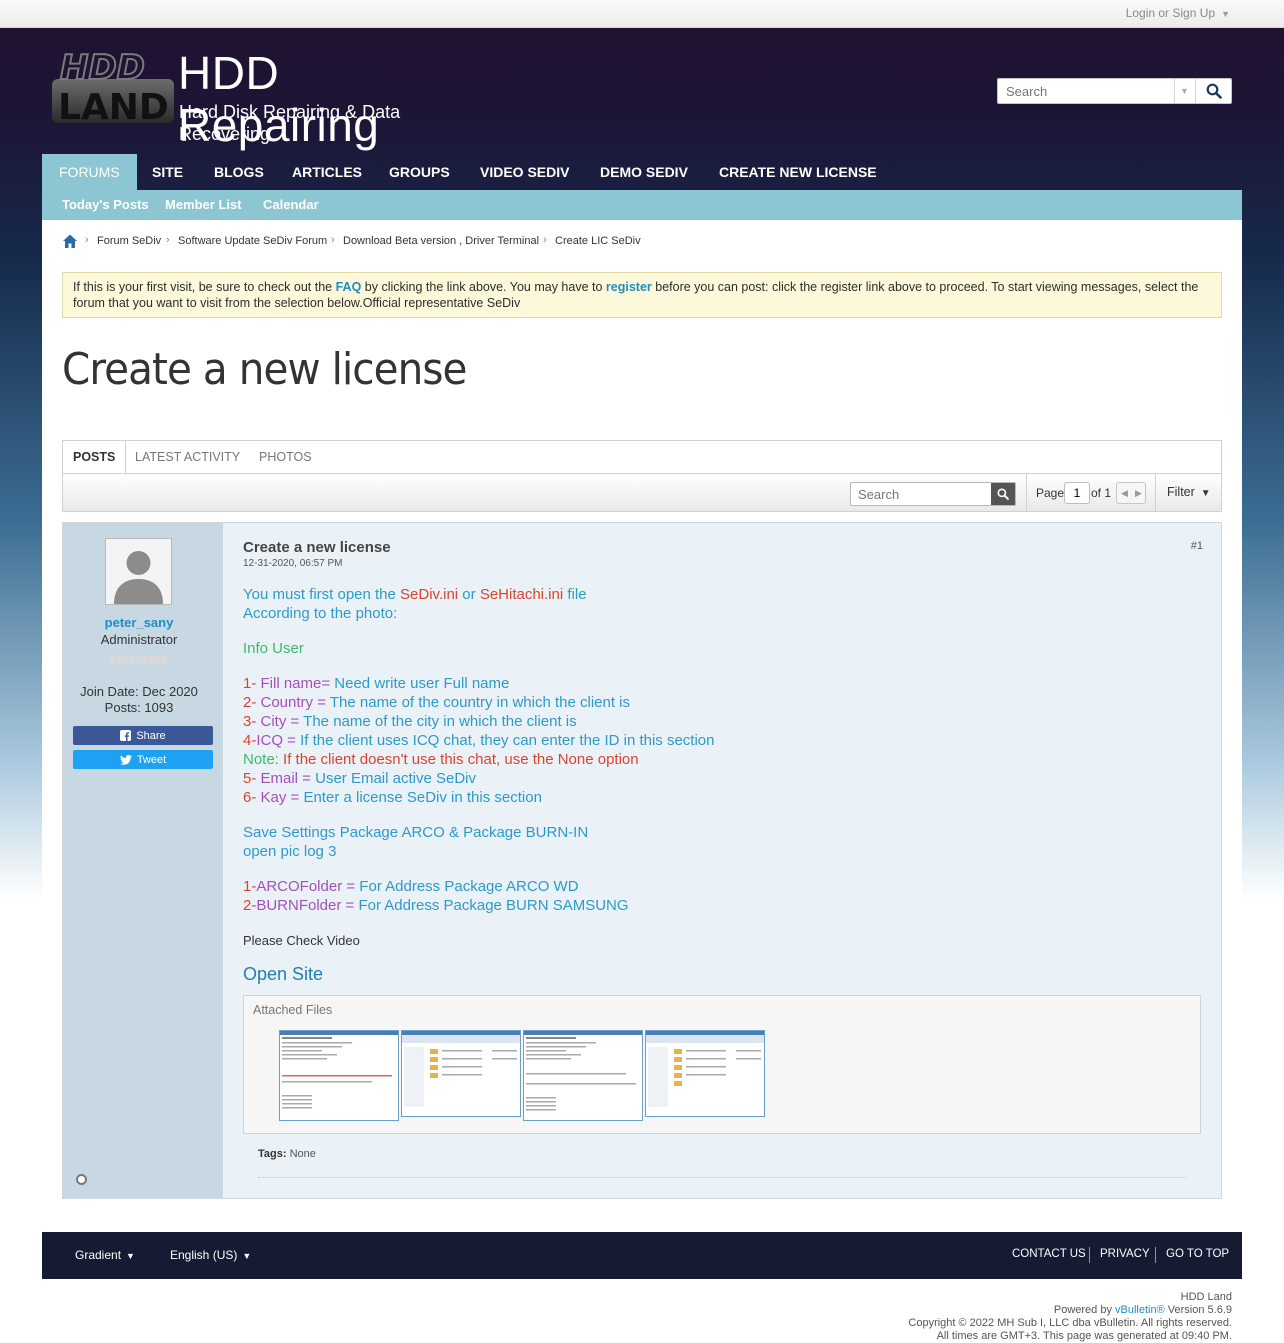  What do you see at coordinates (138, 571) in the screenshot?
I see `avatar` at bounding box center [138, 571].